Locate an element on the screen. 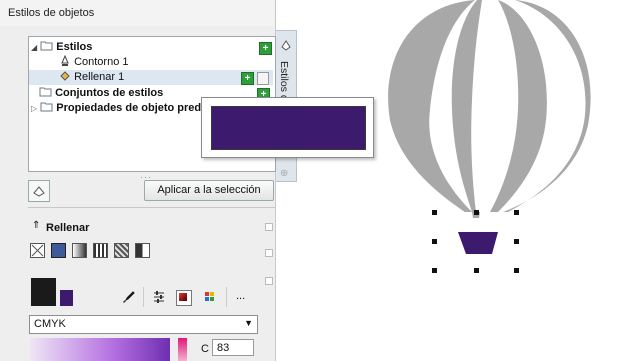 This screenshot has height=361, width=617. tree-item-contorno: Contorno 1 is located at coordinates (94, 62).